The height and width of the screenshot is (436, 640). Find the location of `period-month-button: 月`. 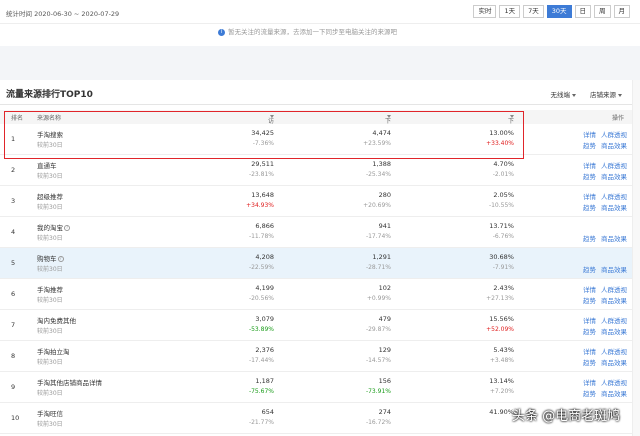

period-month-button: 月 is located at coordinates (621, 11).